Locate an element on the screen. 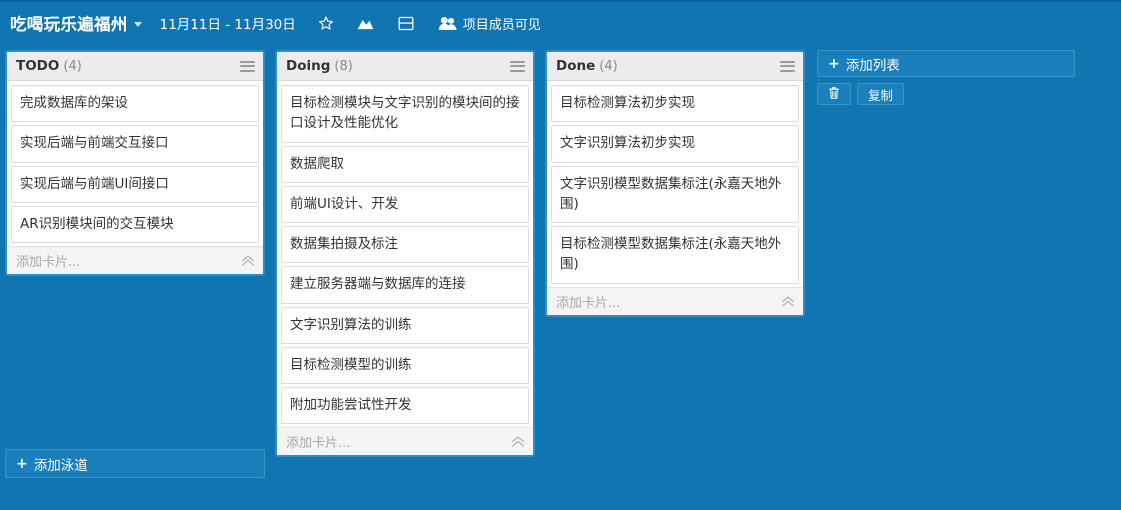 The image size is (1121, 510). chevron-down-icon is located at coordinates (137, 24).